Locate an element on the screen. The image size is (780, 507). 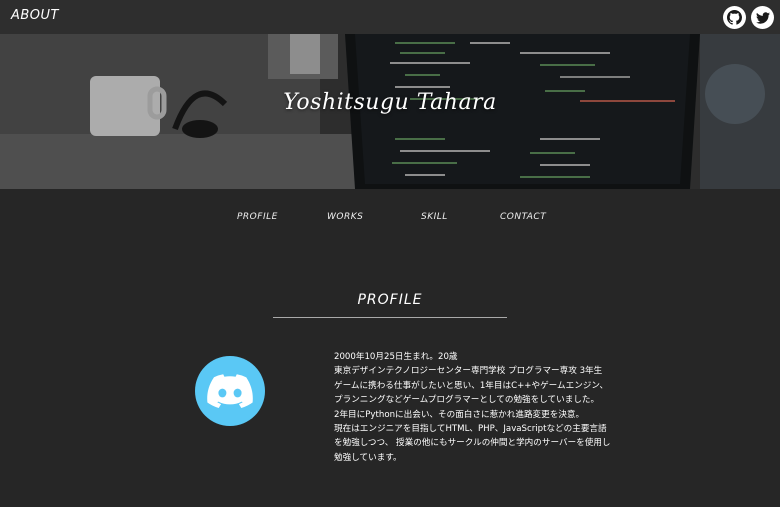
avatar is located at coordinates (230, 391).